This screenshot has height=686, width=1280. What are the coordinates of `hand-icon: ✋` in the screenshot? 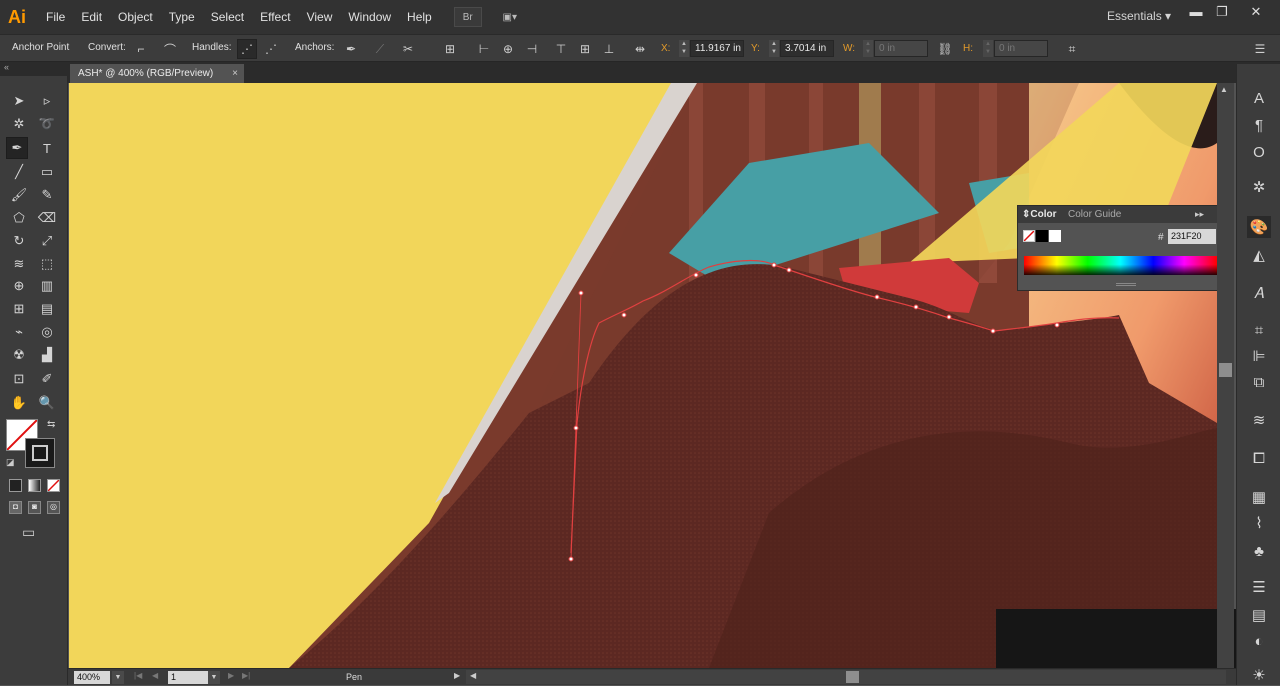 It's located at (19, 403).